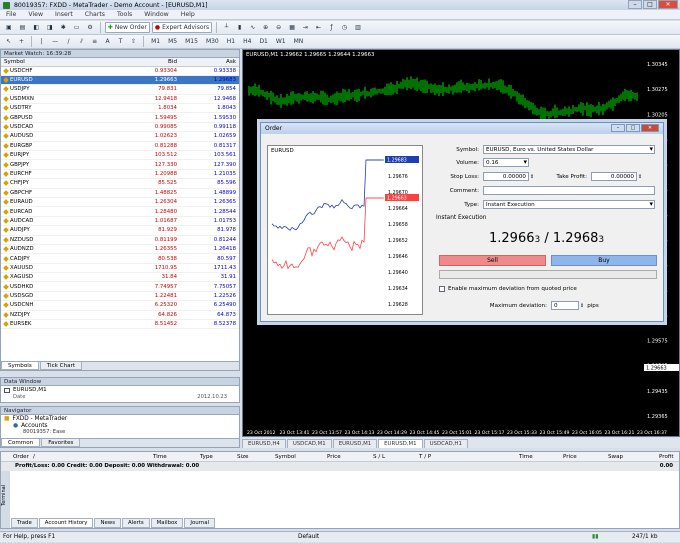  Describe the element at coordinates (565, 305) in the screenshot. I see `max-deviation-input: 0` at that location.